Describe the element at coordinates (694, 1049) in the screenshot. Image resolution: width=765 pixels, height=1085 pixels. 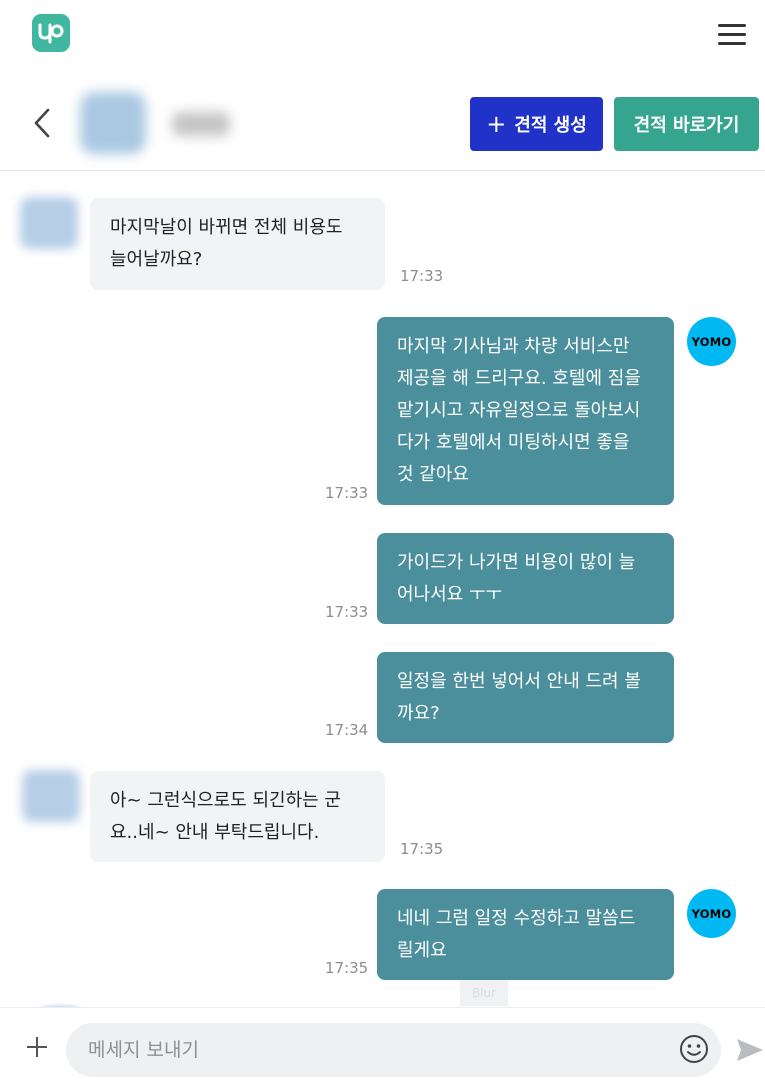
I see `smiley-icon` at that location.